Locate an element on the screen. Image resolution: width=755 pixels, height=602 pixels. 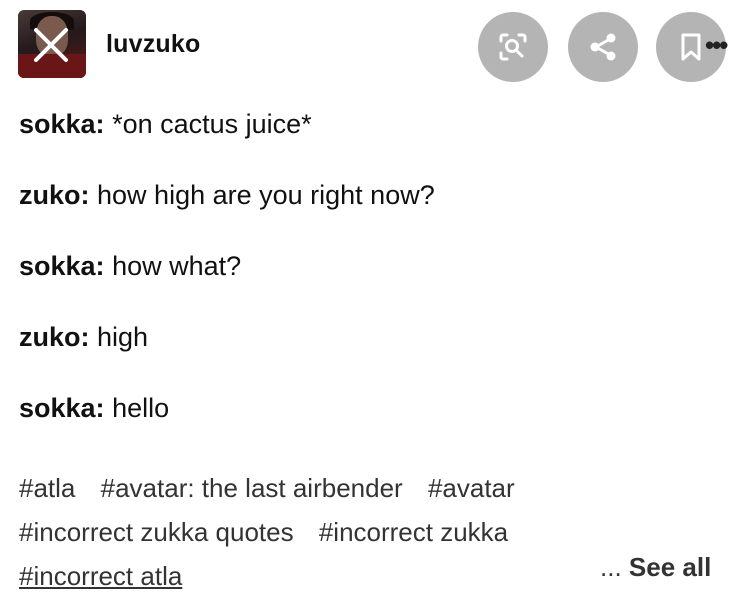
dialogue-line: sokka: hello is located at coordinates (379, 408).